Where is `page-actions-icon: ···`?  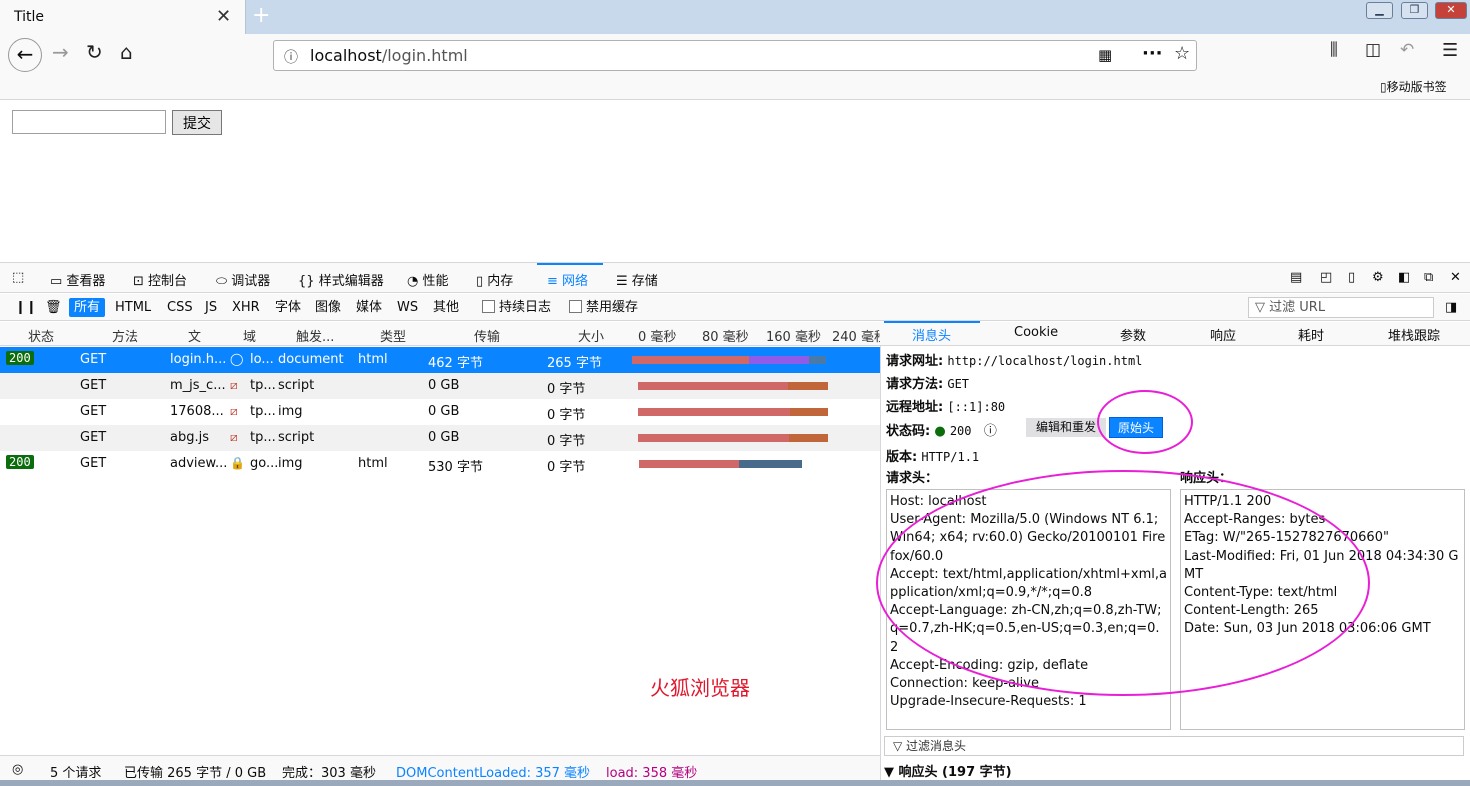 page-actions-icon: ··· is located at coordinates (1152, 53).